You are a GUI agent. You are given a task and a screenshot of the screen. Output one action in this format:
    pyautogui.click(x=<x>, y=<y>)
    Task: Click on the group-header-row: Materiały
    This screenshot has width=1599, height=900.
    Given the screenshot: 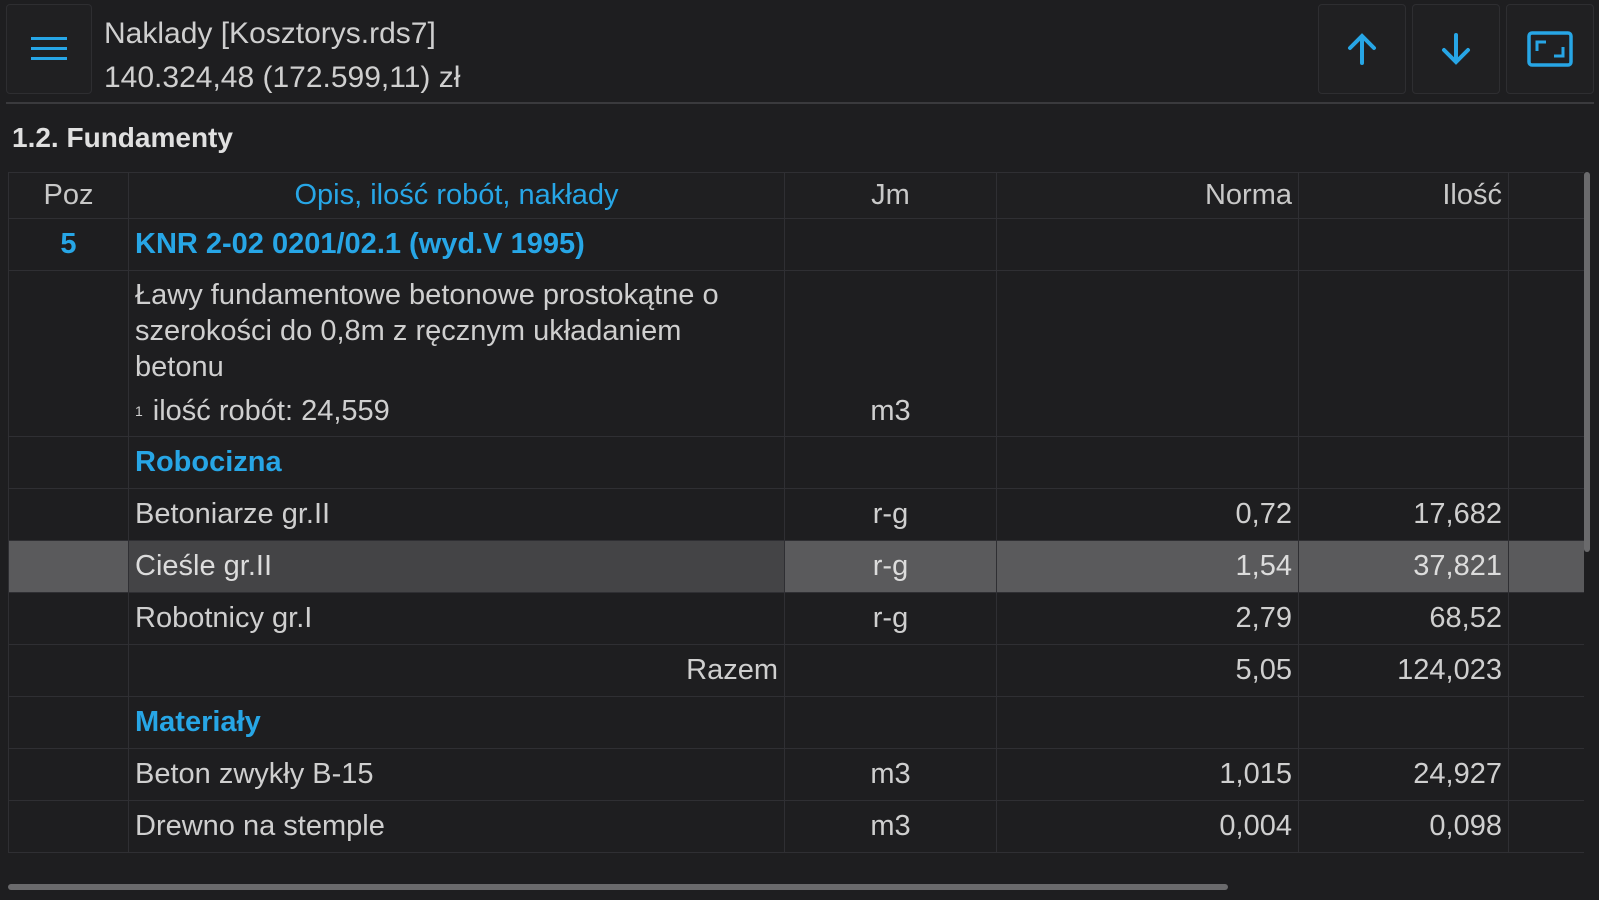 What is the action you would take?
    pyautogui.click(x=796, y=722)
    